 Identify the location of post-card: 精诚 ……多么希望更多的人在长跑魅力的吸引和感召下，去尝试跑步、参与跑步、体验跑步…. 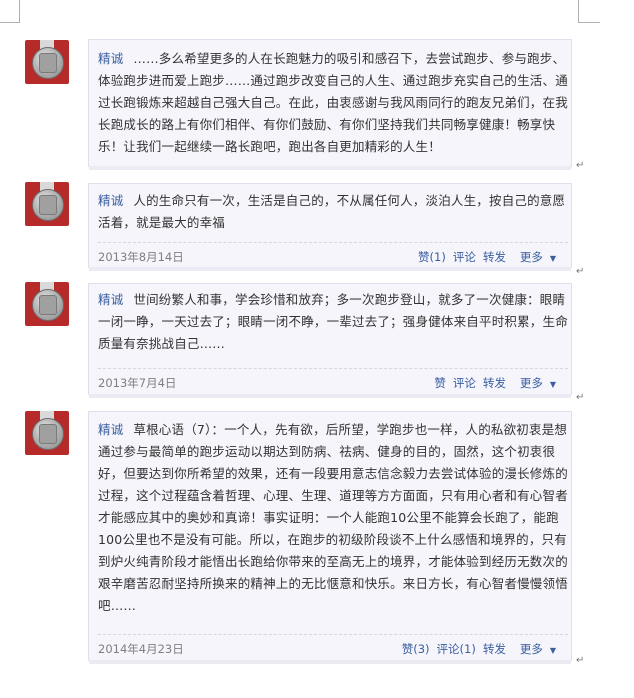
(330, 104).